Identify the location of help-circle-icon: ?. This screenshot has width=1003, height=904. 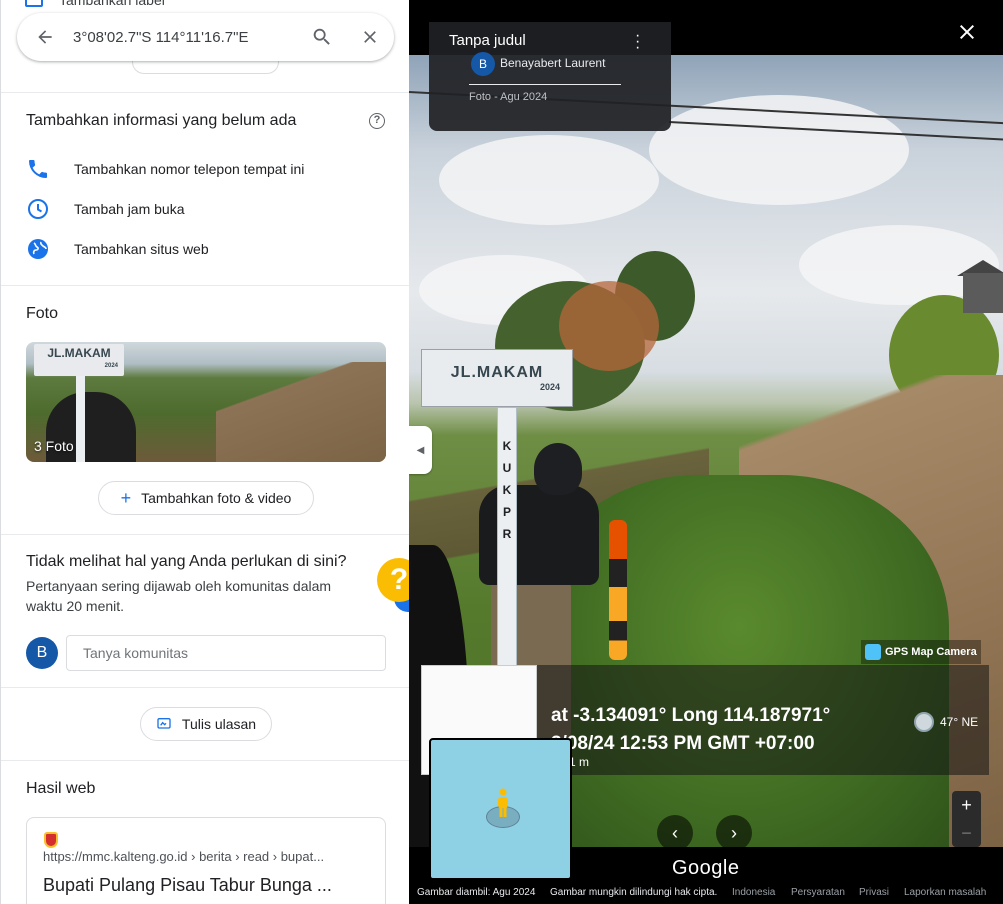
(377, 121).